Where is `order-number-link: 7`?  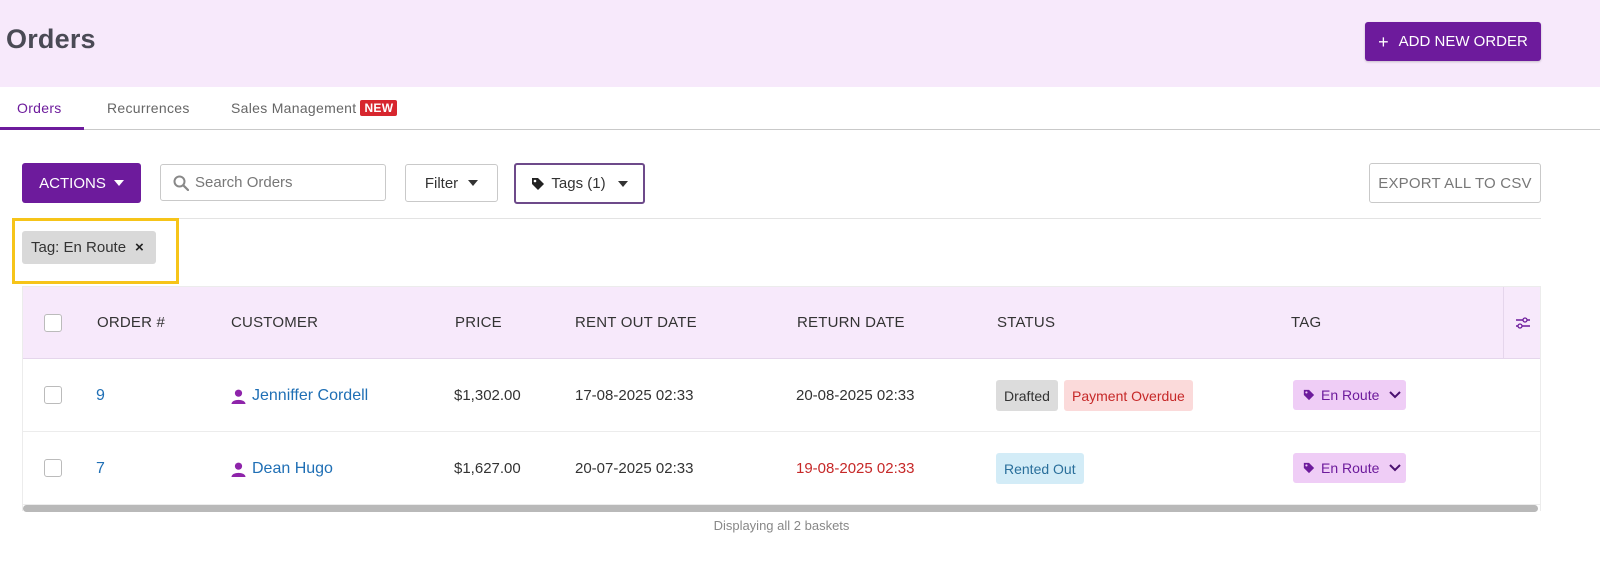 order-number-link: 7 is located at coordinates (100, 469).